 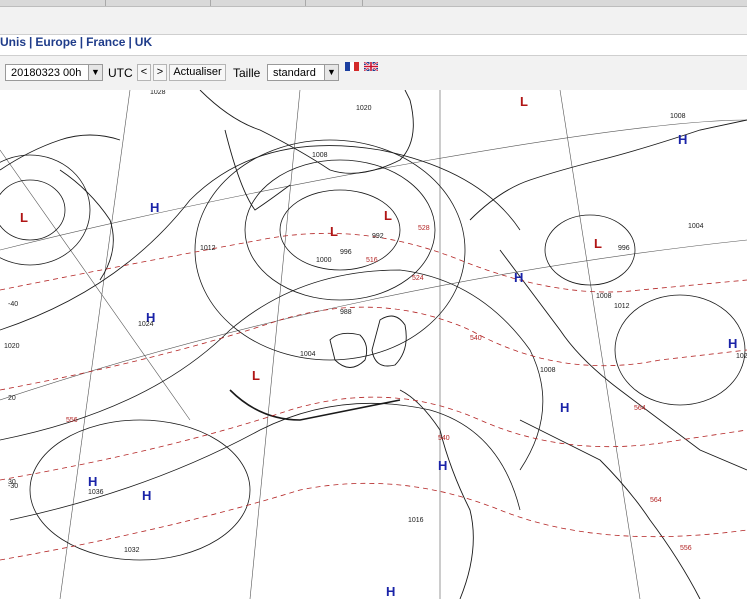 I want to click on date-select: 20180323 00h, so click(x=47, y=72).